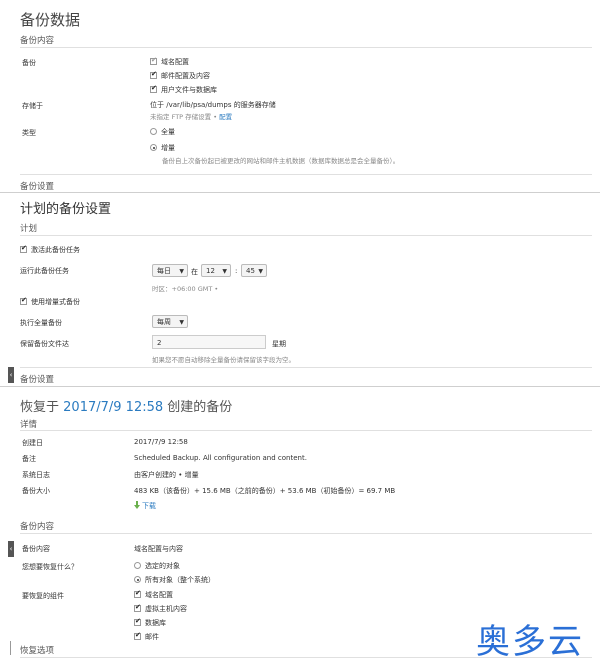 The image size is (600, 663). What do you see at coordinates (32, 443) in the screenshot?
I see `created-label: 创建日` at bounding box center [32, 443].